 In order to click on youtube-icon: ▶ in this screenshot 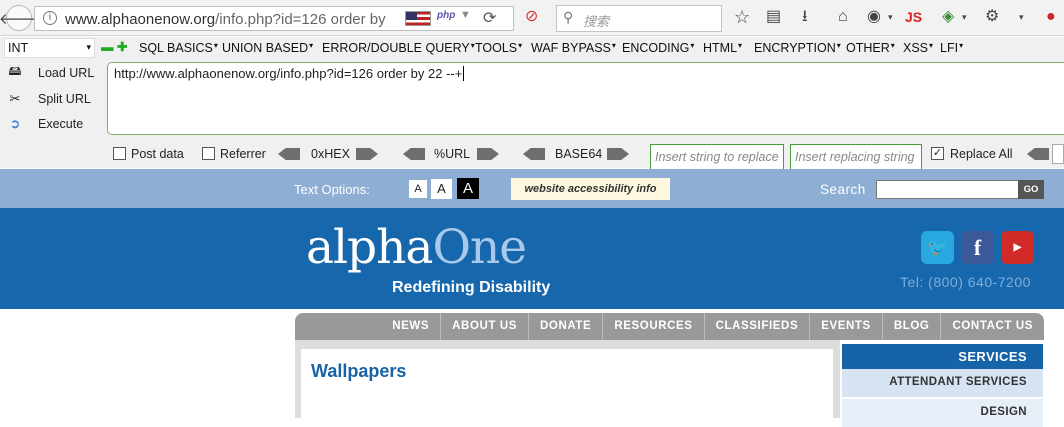, I will do `click(1017, 247)`.